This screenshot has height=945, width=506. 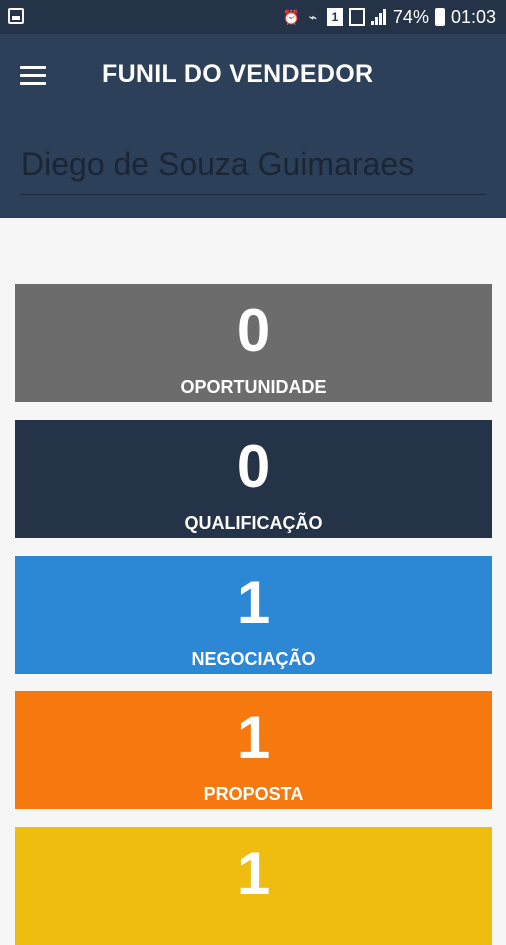 I want to click on page-title: FUNIL DO VENDEDOR, so click(x=238, y=74).